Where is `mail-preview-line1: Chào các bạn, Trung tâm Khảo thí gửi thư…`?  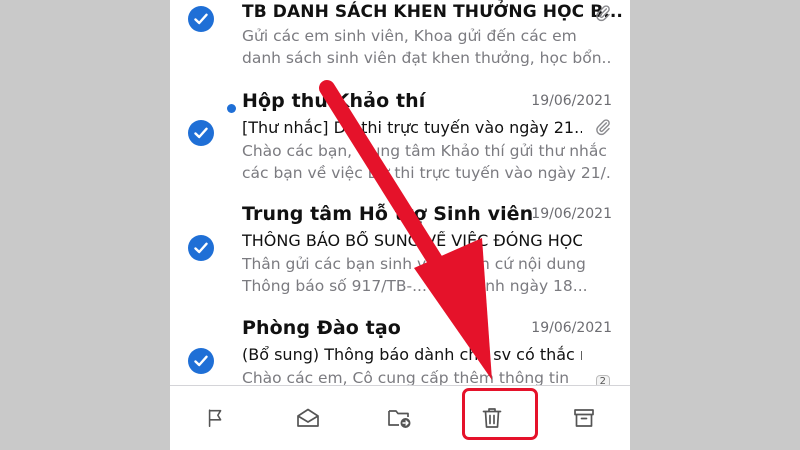 mail-preview-line1: Chào các bạn, Trung tâm Khảo thí gửi thư… is located at coordinates (424, 151).